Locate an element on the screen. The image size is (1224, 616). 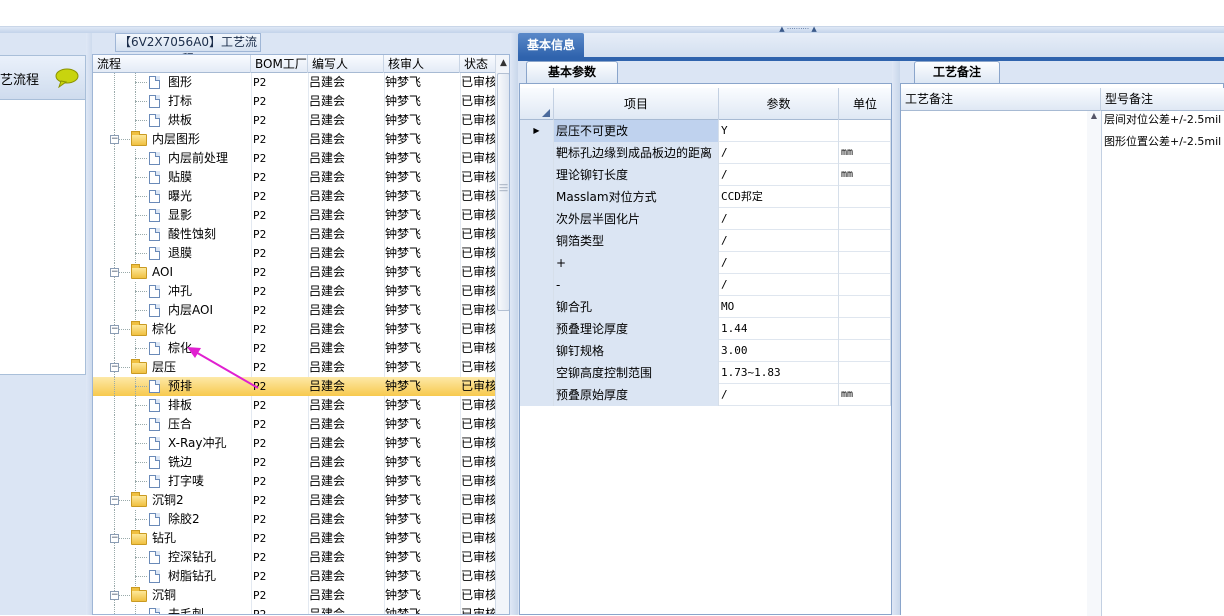
tree-row: 打字唛 P2 吕建会 钟梦飞 已审核 is located at coordinates (294, 481).